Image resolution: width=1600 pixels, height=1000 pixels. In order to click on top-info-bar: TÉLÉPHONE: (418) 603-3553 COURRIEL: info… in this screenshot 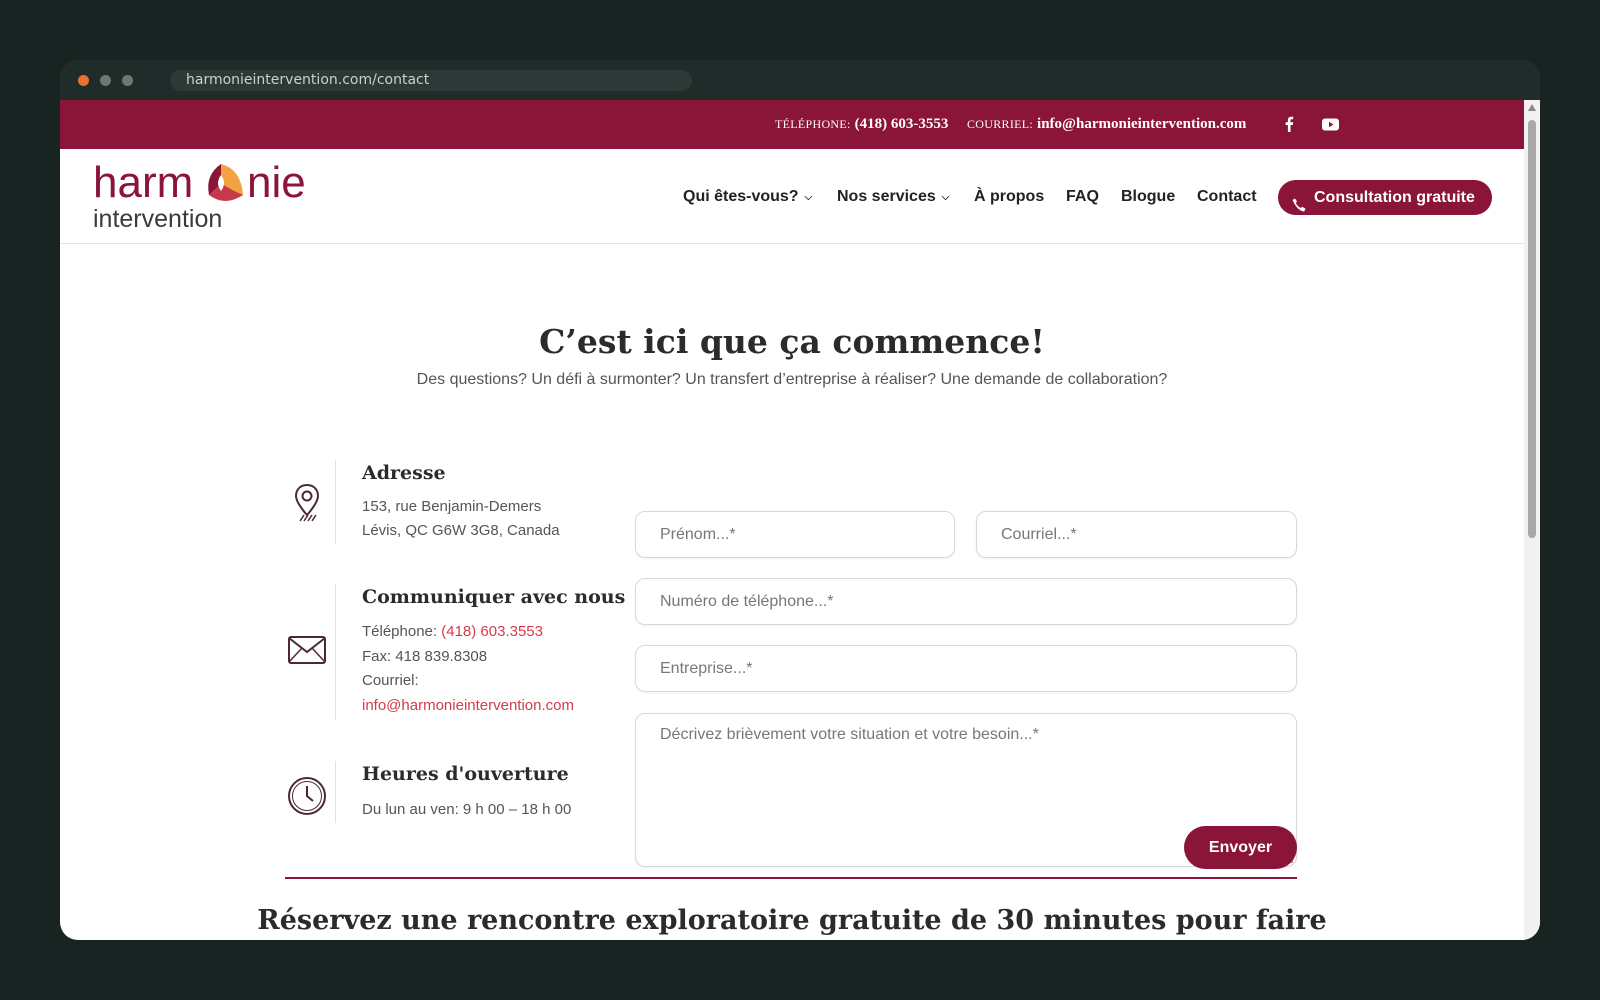, I will do `click(792, 124)`.